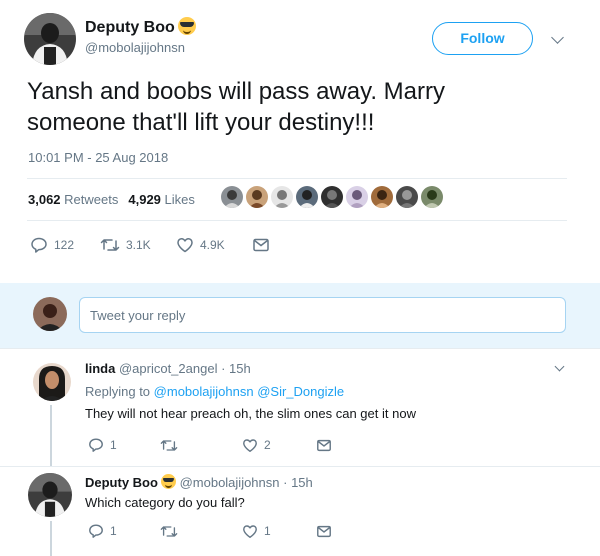 This screenshot has width=600, height=556. Describe the element at coordinates (279, 445) in the screenshot. I see `like-button: 2` at that location.